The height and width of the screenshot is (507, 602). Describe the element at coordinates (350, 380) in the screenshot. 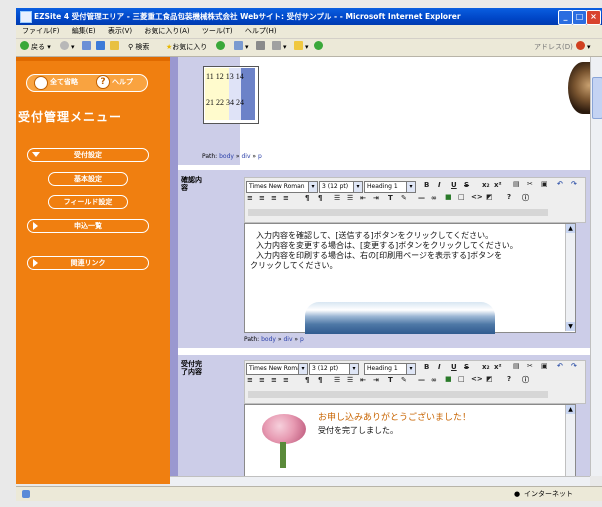

I see `unordered-list-icon: ☰` at that location.